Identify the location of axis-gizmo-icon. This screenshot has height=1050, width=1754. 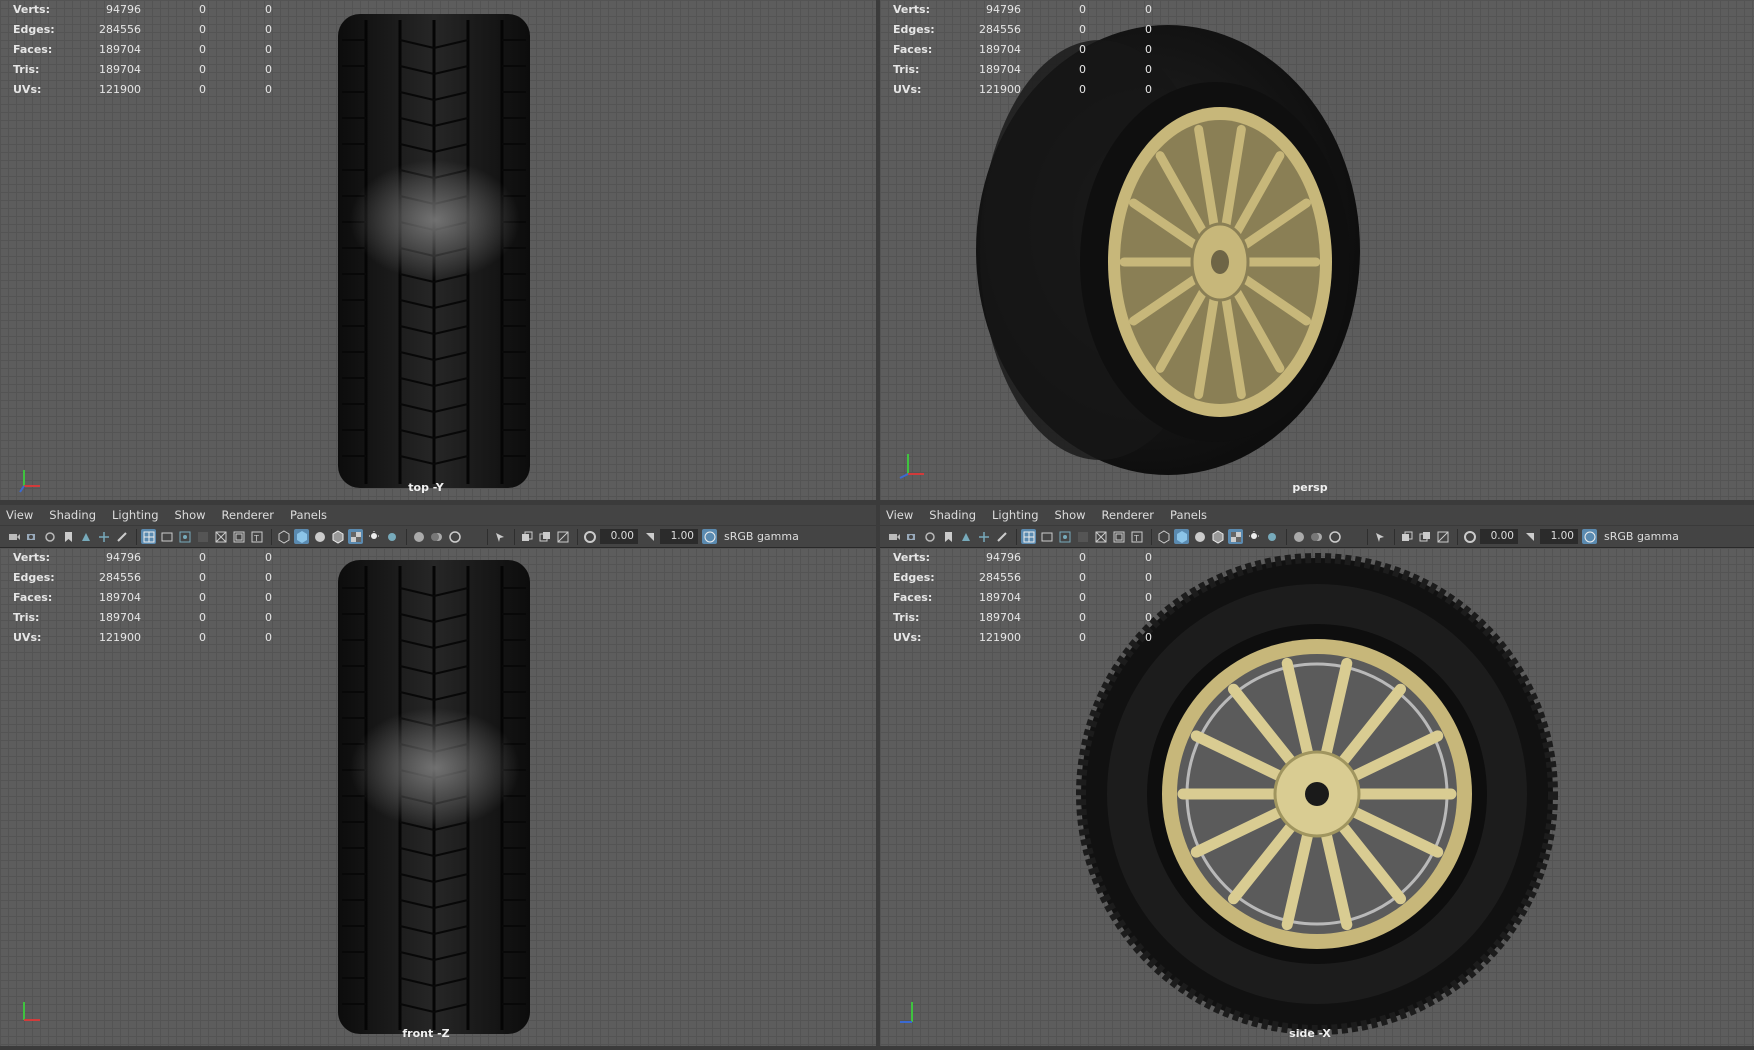
(906, 1012).